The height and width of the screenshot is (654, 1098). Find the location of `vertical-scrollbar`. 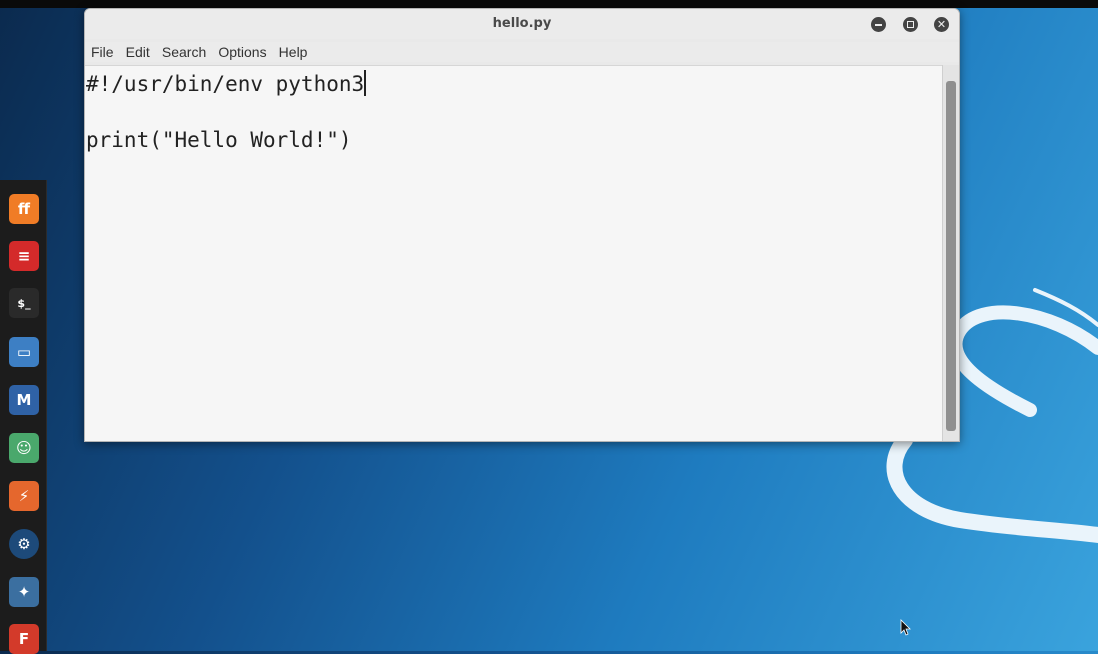

vertical-scrollbar is located at coordinates (950, 253).